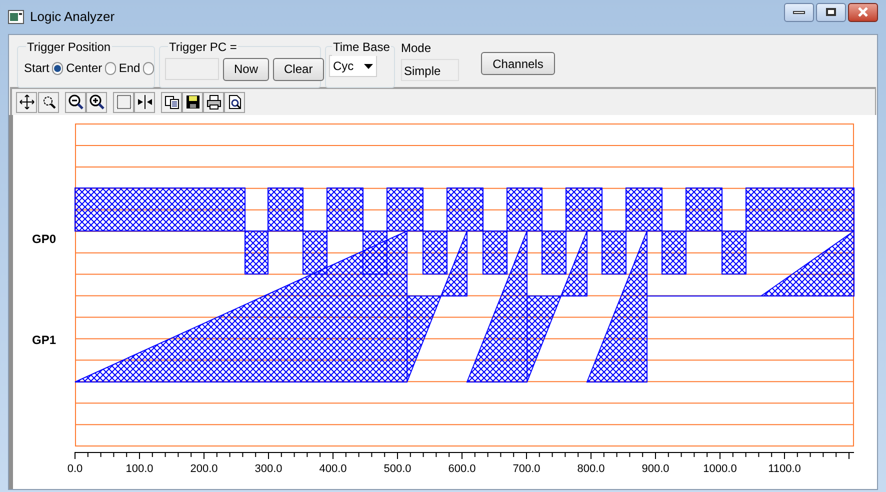 The image size is (886, 492). I want to click on cursor-icon, so click(144, 102).